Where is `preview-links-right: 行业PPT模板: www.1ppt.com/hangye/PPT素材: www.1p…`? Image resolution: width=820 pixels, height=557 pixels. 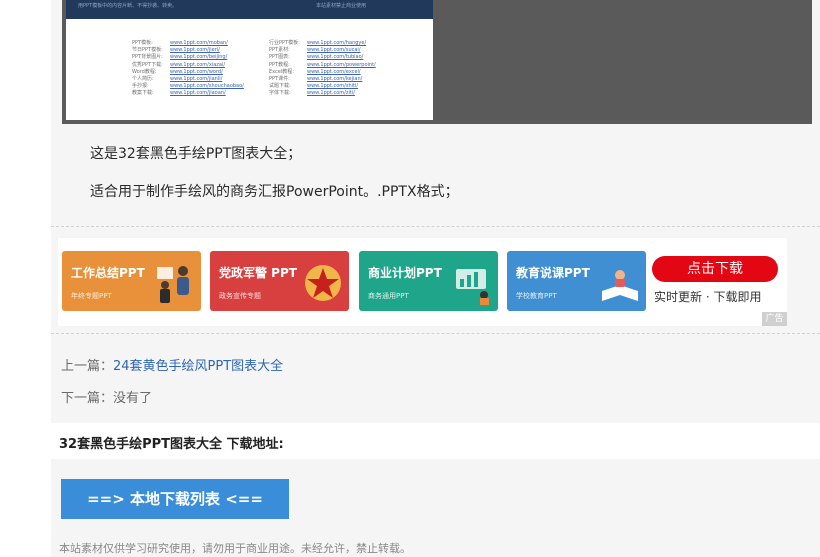
preview-links-right: 行业PPT模板: www.1ppt.com/hangye/PPT素材: www.1p… is located at coordinates (322, 69).